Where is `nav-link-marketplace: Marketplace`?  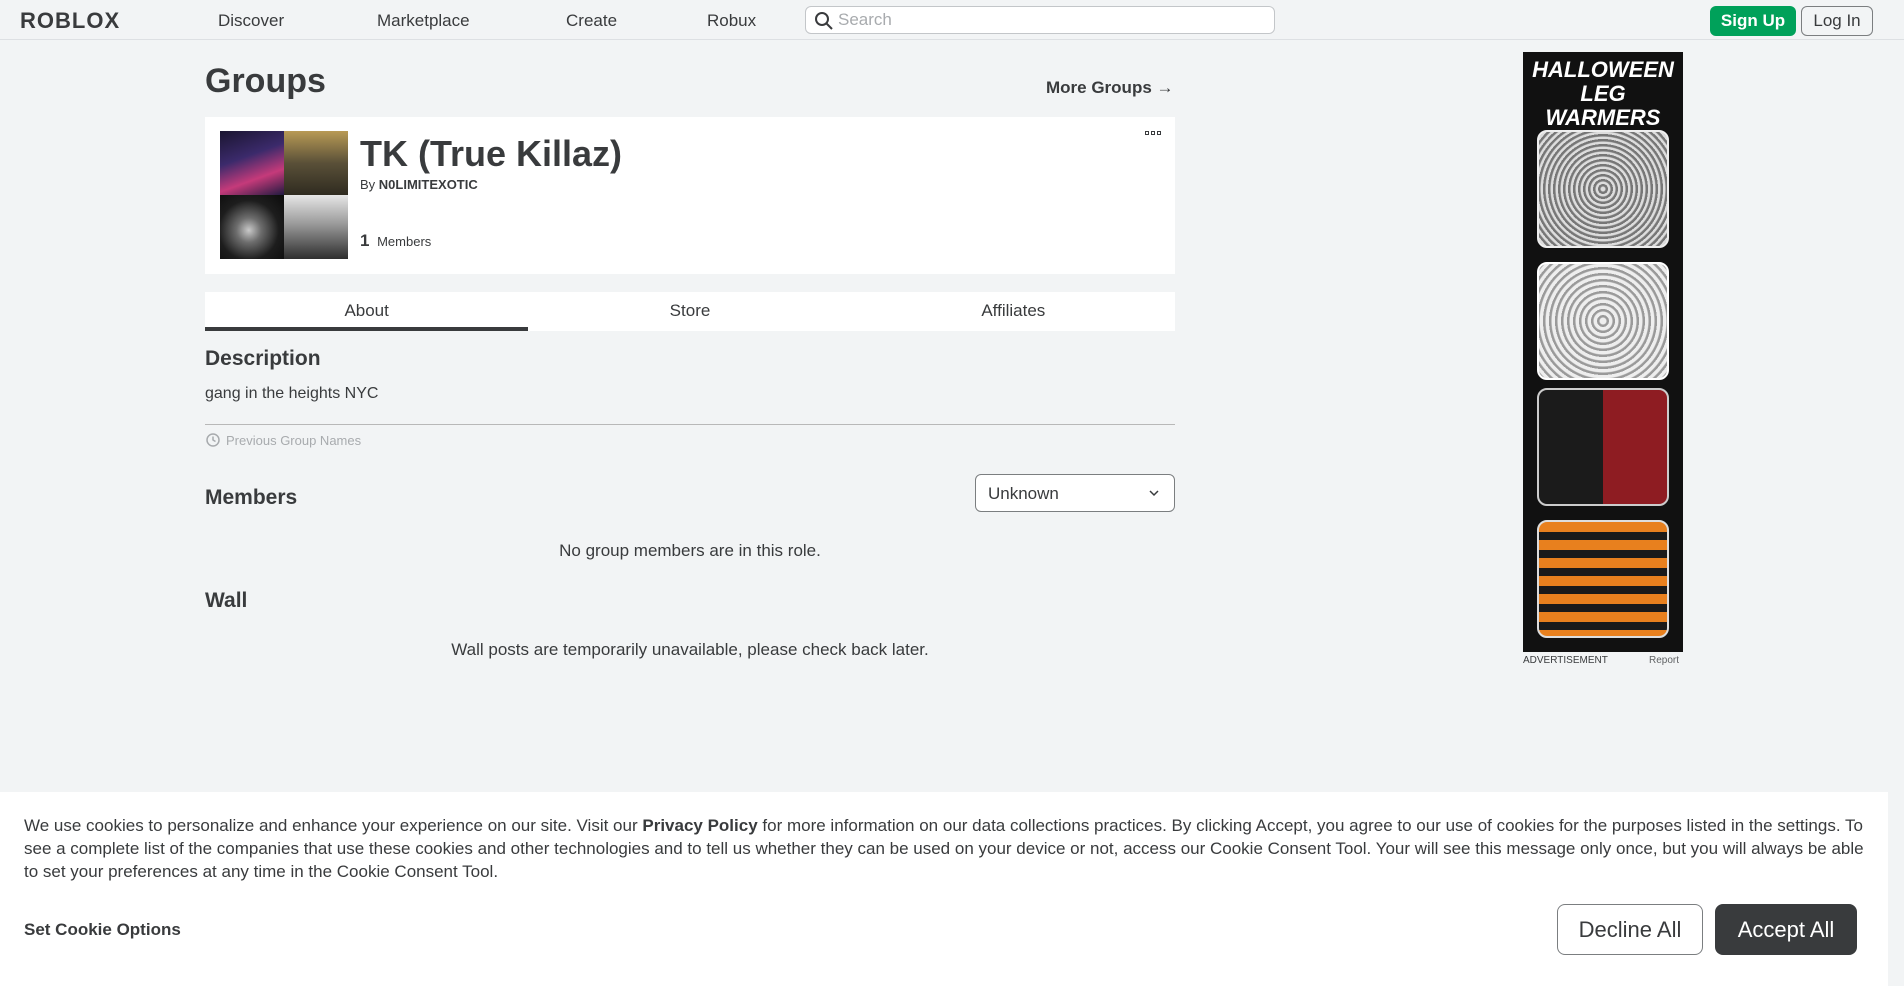 nav-link-marketplace: Marketplace is located at coordinates (423, 21).